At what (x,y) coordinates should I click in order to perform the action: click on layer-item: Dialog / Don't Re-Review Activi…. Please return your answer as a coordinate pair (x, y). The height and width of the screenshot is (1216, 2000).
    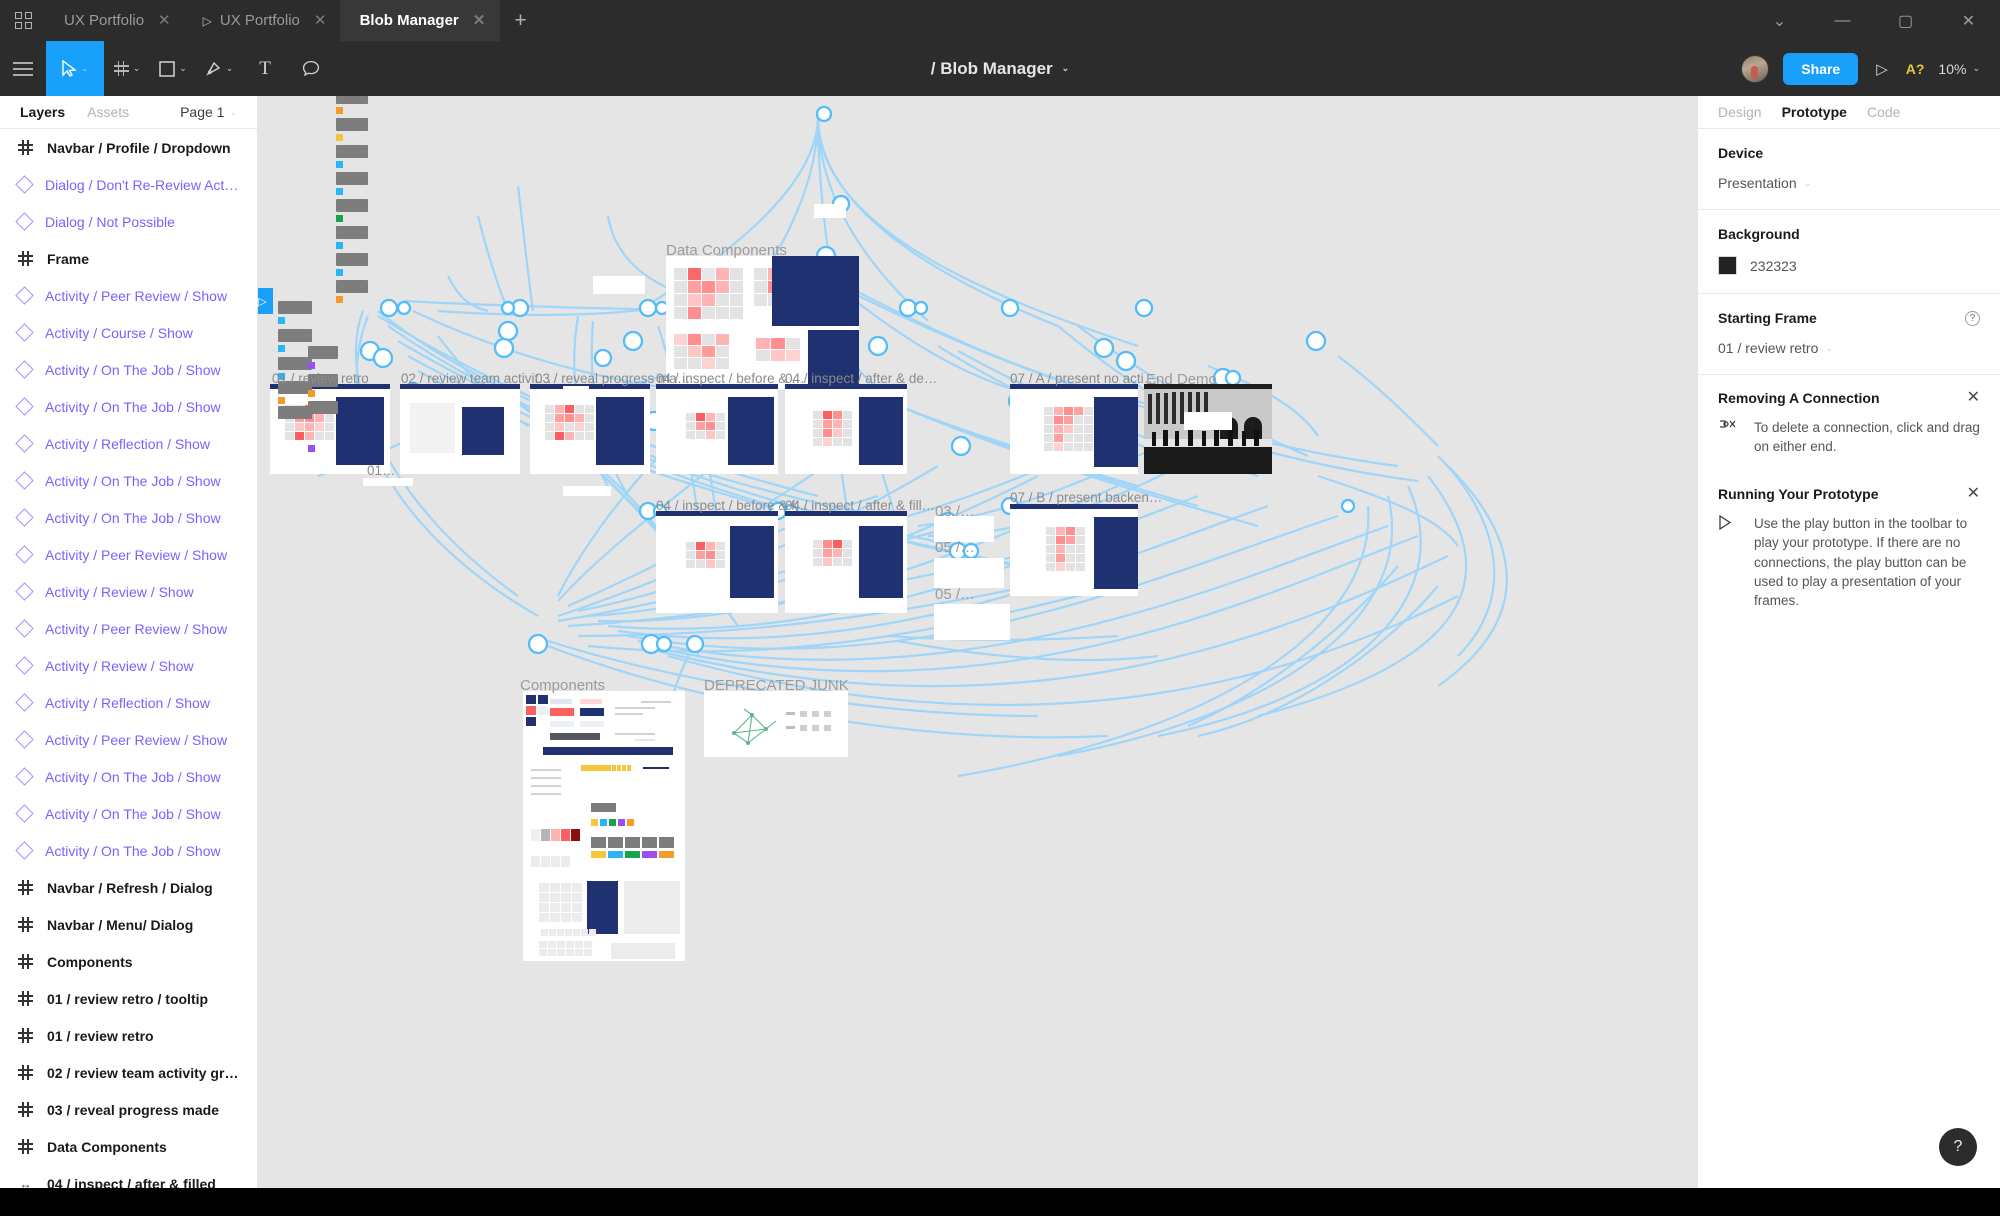
    Looking at the image, I should click on (128, 184).